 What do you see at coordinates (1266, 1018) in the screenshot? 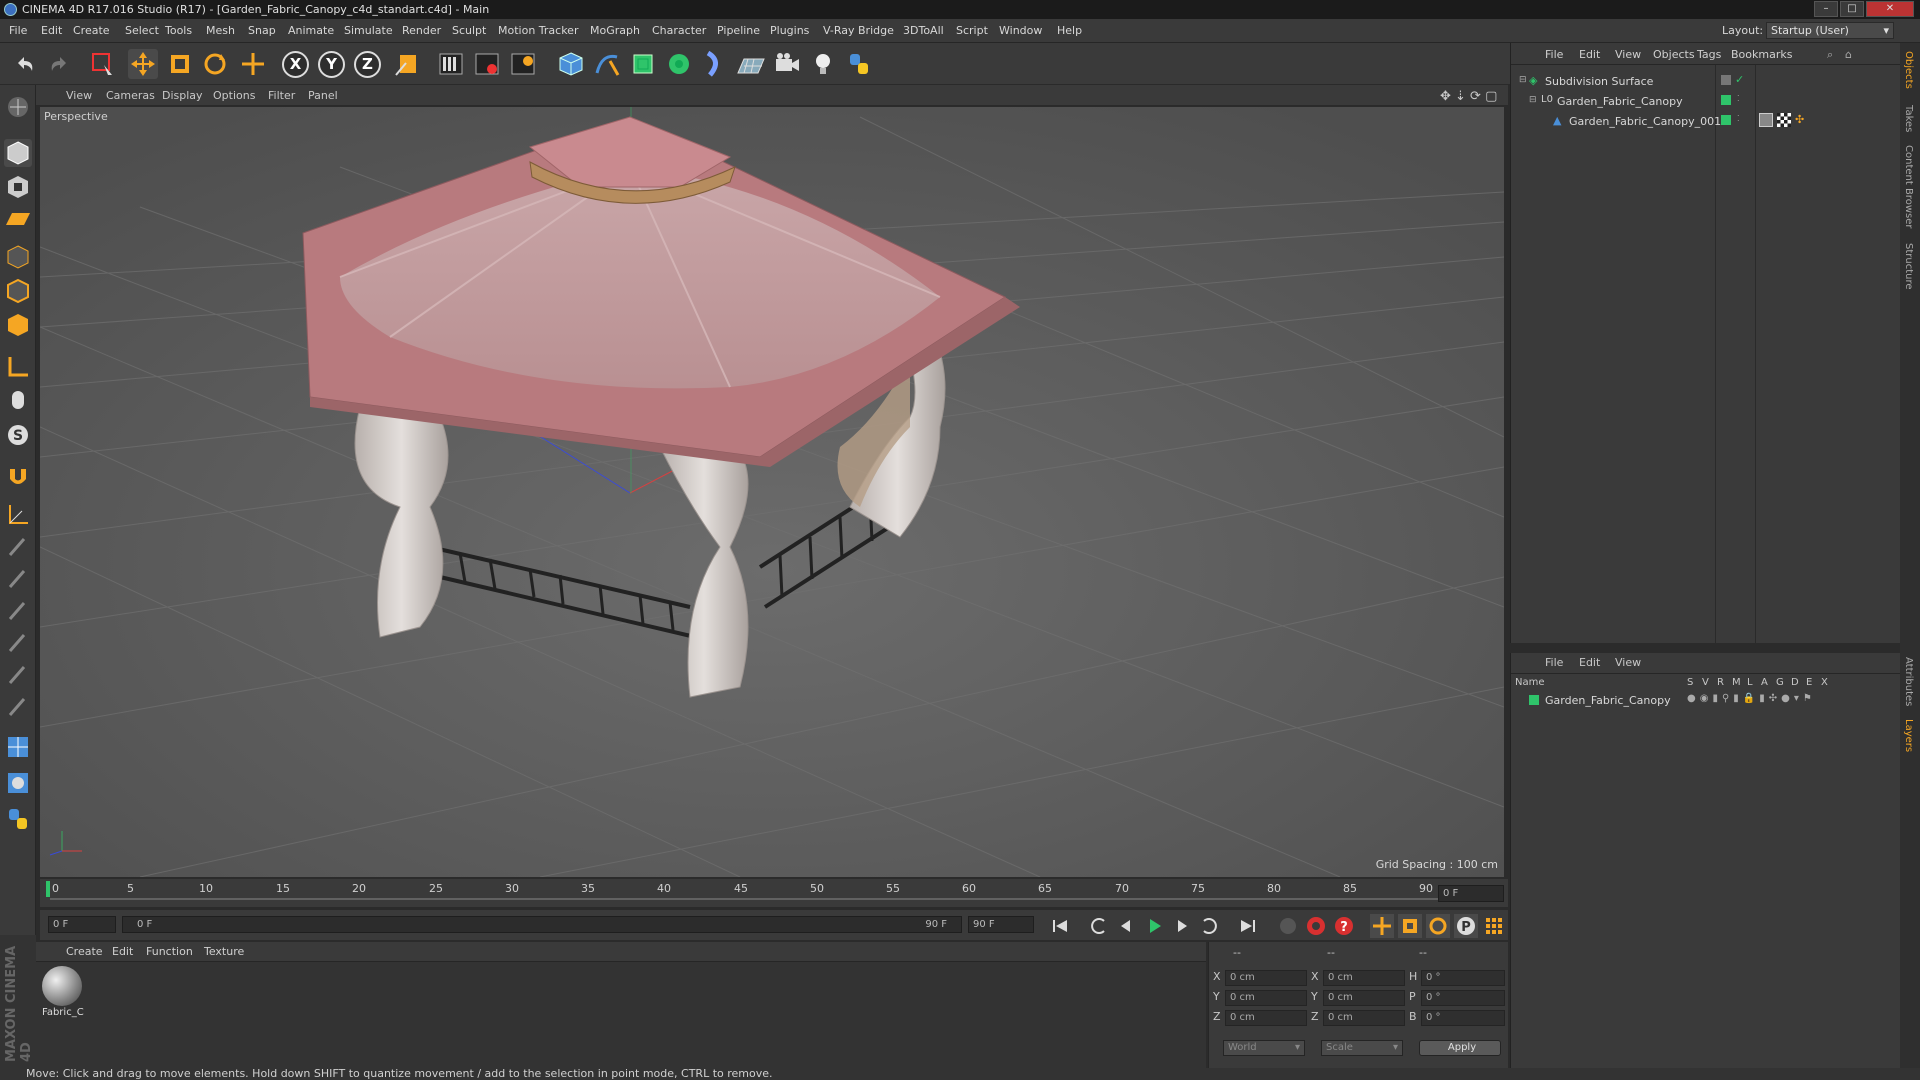
I see `pos-z-field: 0 cm` at bounding box center [1266, 1018].